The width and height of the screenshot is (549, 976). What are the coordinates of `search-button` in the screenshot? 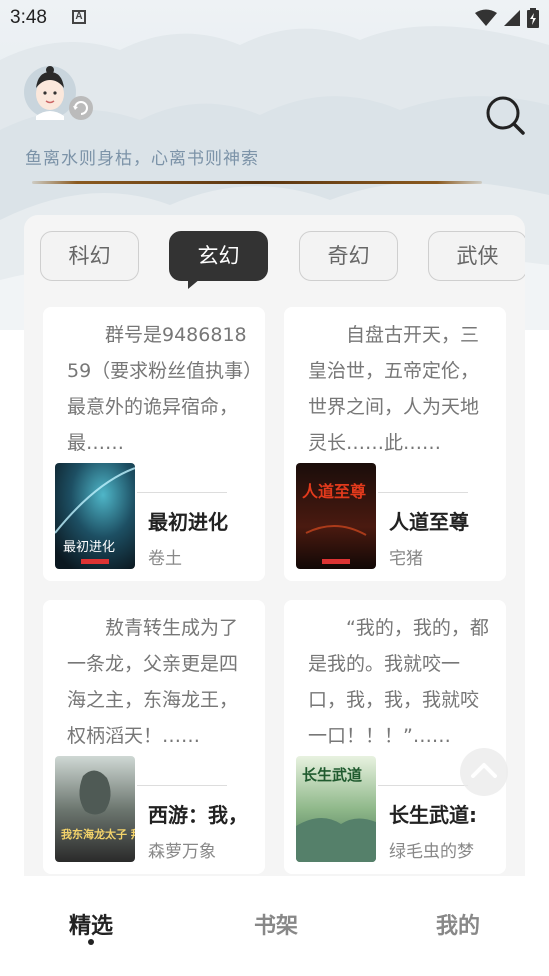 It's located at (505, 115).